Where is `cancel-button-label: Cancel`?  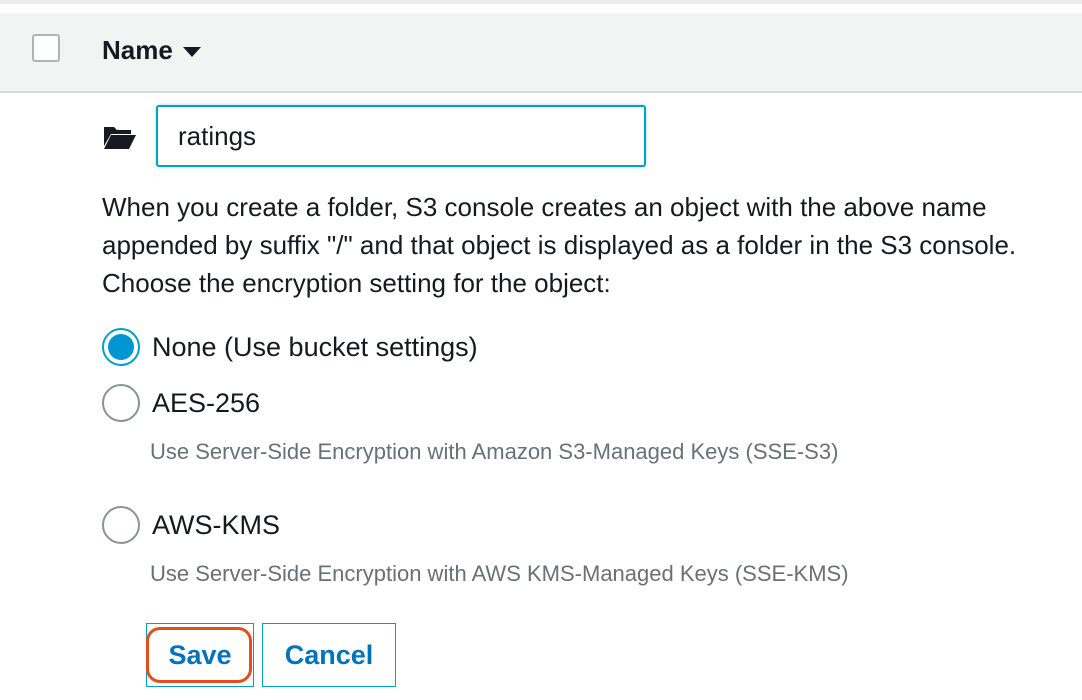 cancel-button-label: Cancel is located at coordinates (329, 654).